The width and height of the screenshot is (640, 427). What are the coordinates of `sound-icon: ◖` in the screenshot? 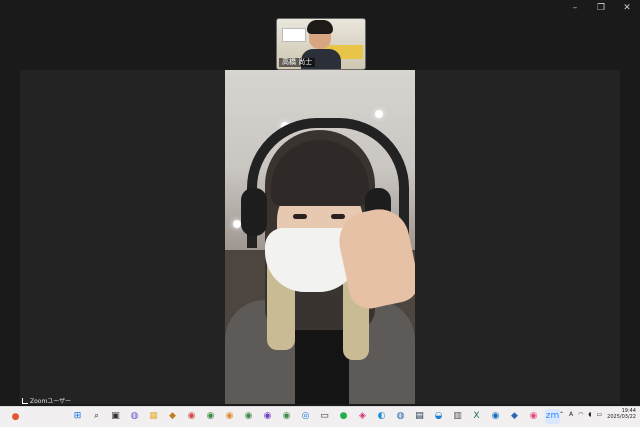 It's located at (589, 414).